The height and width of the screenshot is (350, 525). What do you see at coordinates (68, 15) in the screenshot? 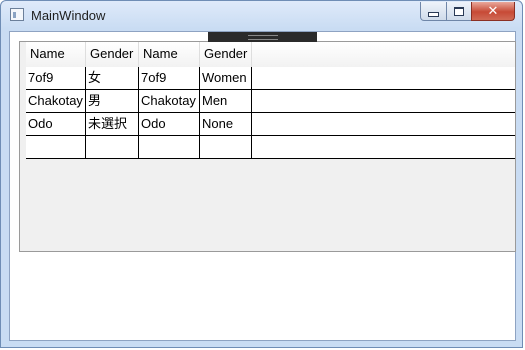
I see `window-title: MainWindow` at bounding box center [68, 15].